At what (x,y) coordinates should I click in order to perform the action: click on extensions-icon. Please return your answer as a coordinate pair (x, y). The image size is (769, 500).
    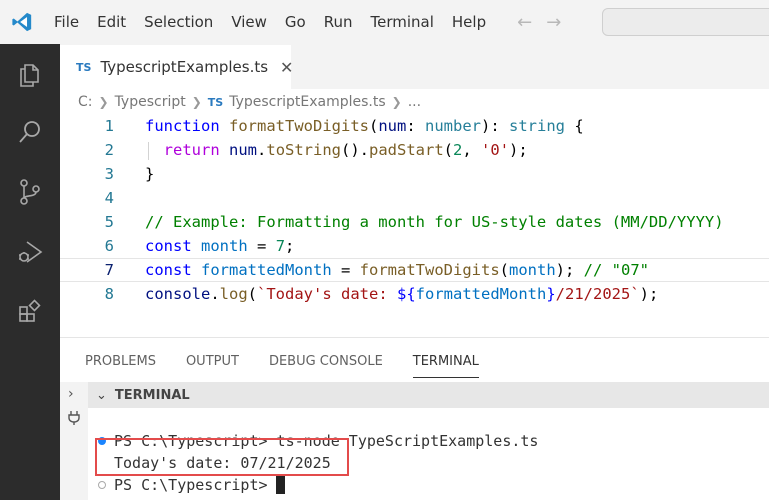
    Looking at the image, I should click on (30, 312).